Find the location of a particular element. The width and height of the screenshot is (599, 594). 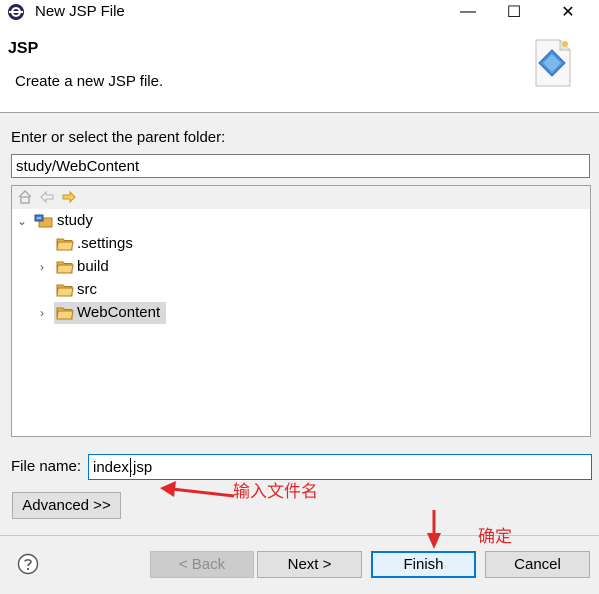

minimize-button: — is located at coordinates (468, 12).